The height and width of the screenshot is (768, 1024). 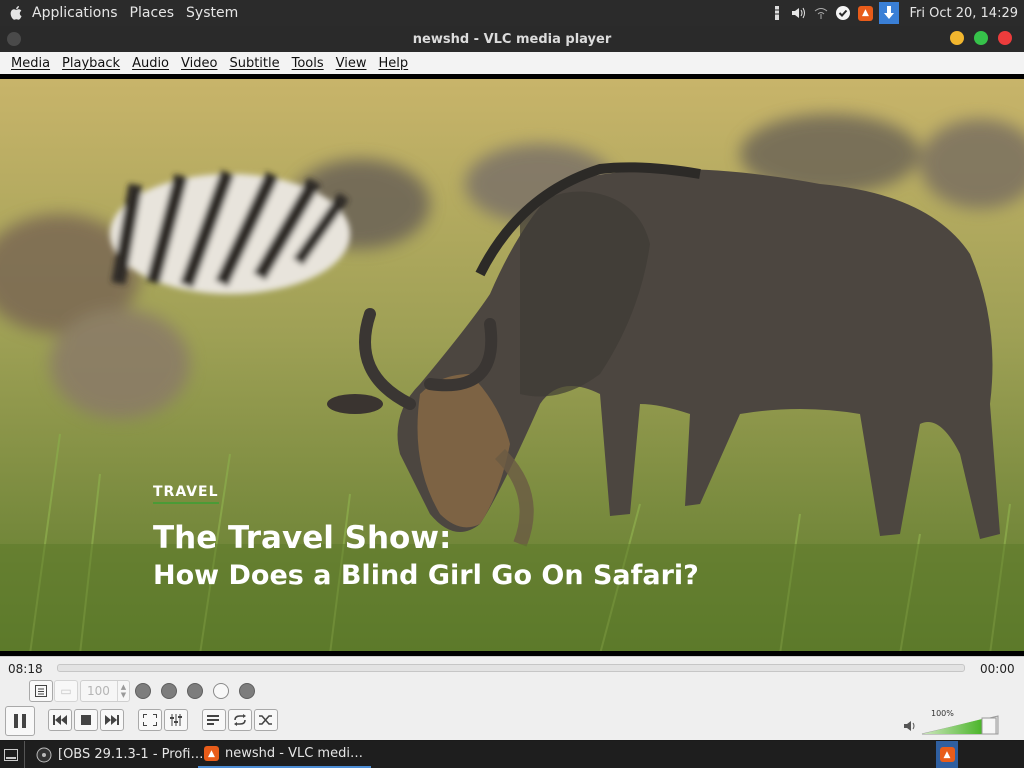 I want to click on speed-value: 100, so click(x=98, y=691).